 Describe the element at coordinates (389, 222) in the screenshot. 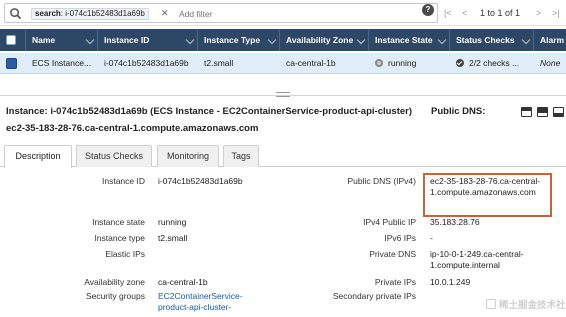

I see `ipv4-public-ip-label: IPv4 Public IP` at that location.